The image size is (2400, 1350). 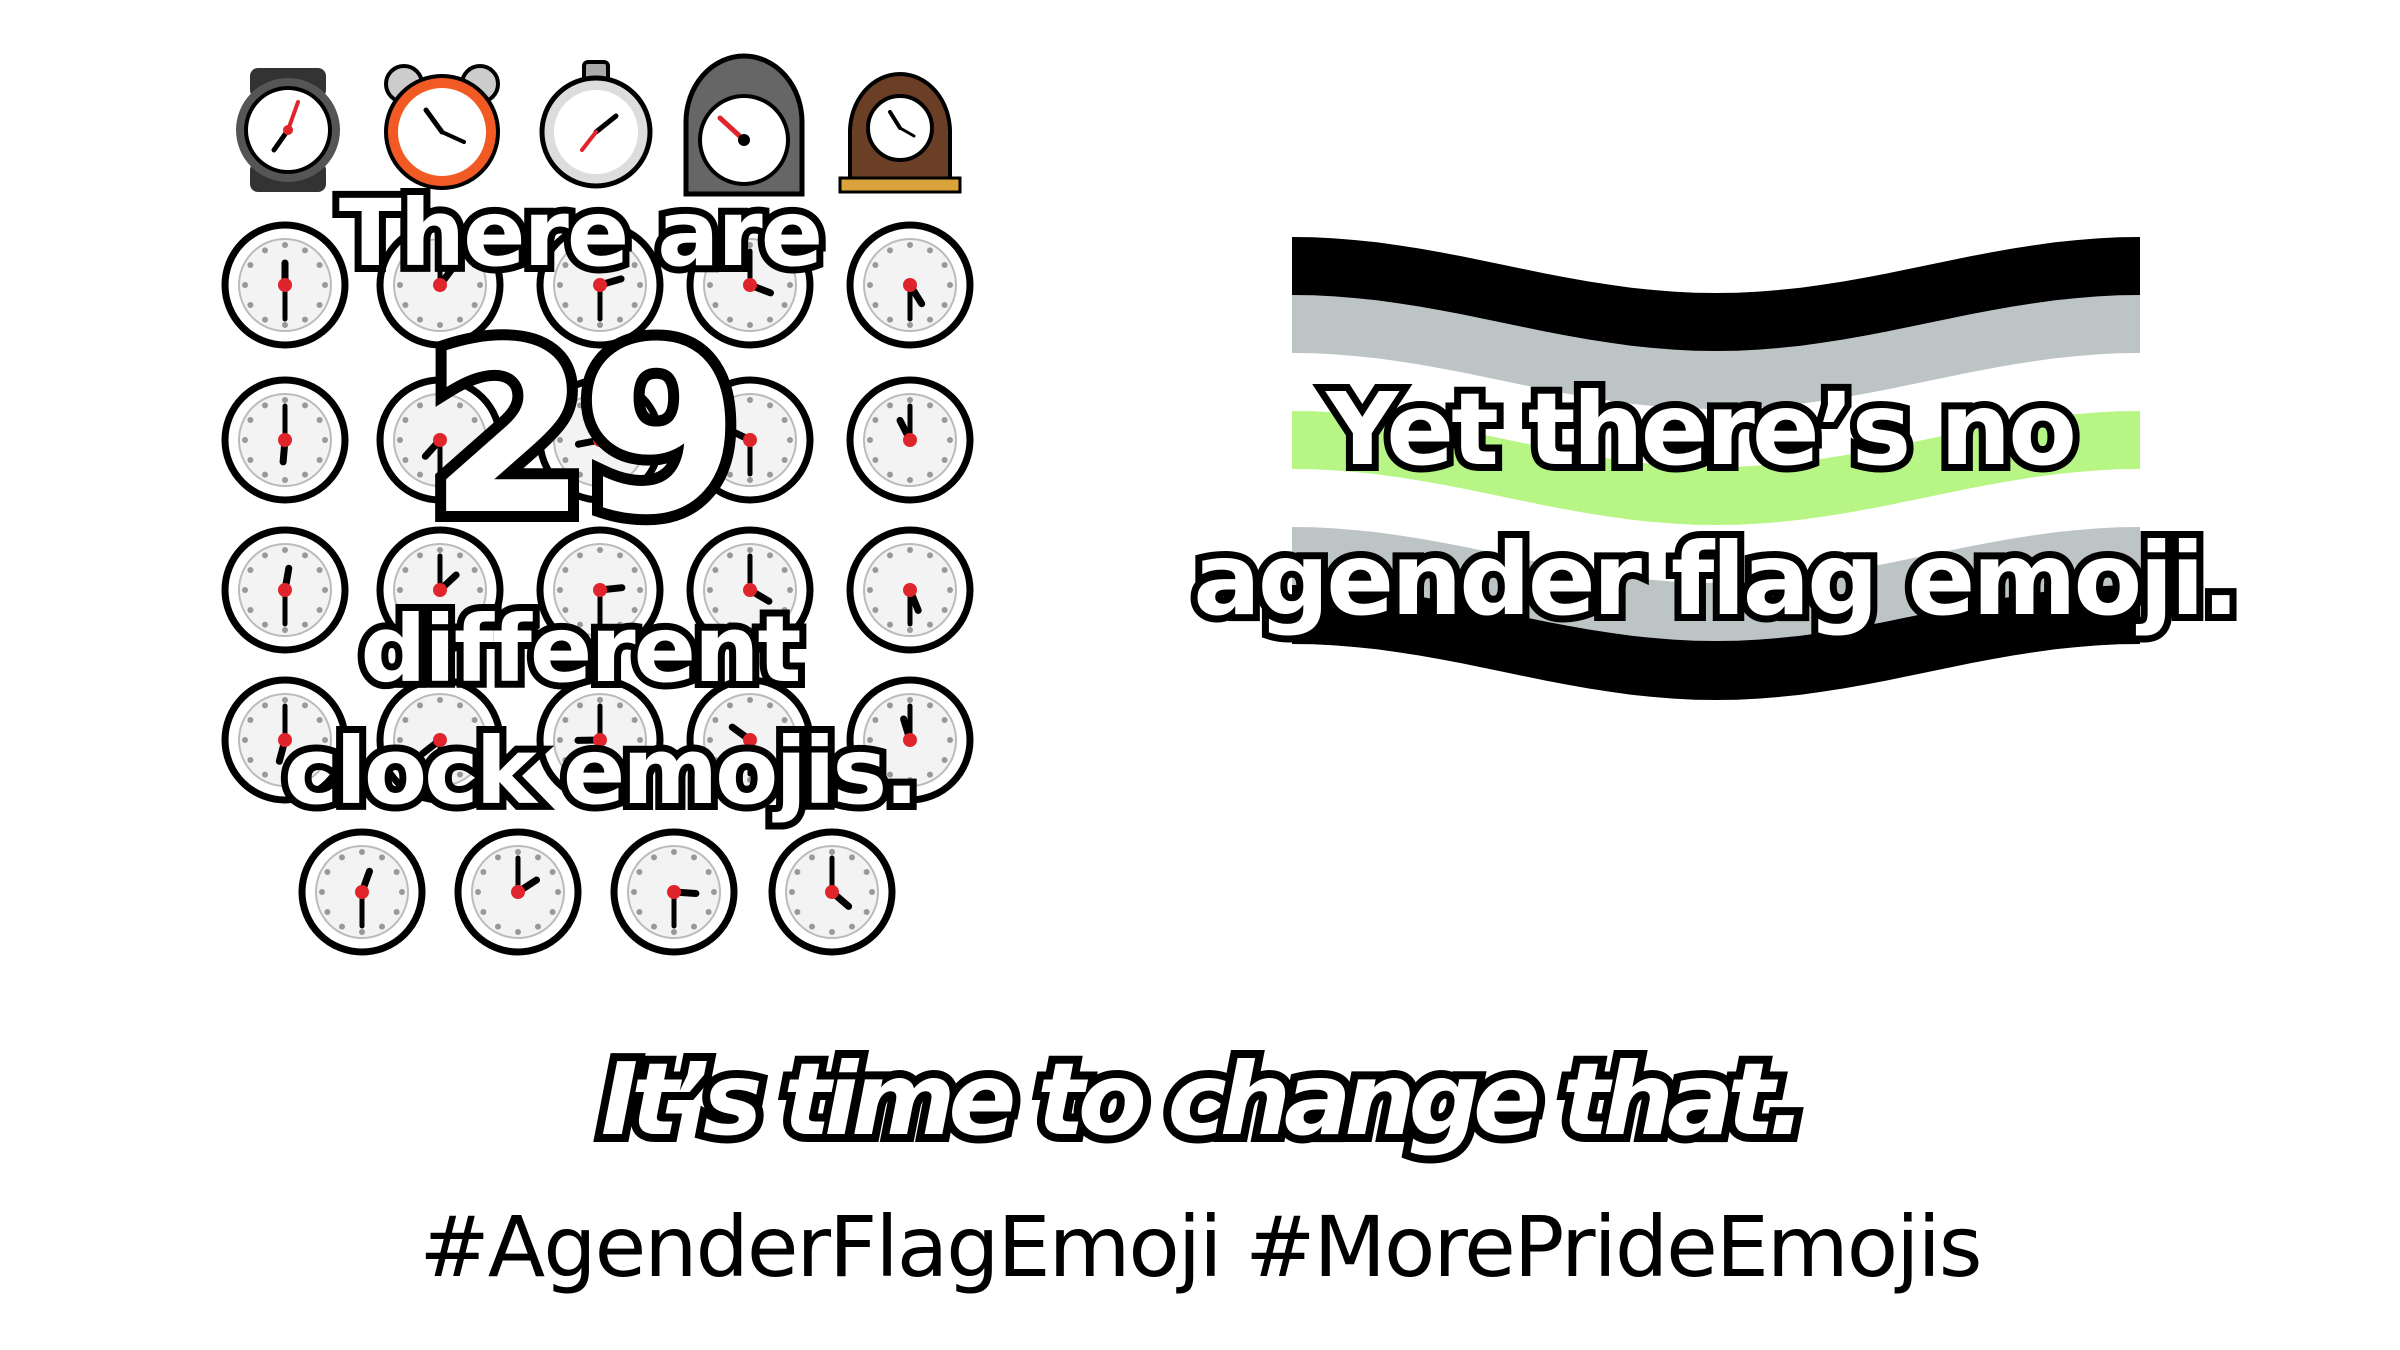 I want to click on alarm-clock-icon, so click(x=442, y=127).